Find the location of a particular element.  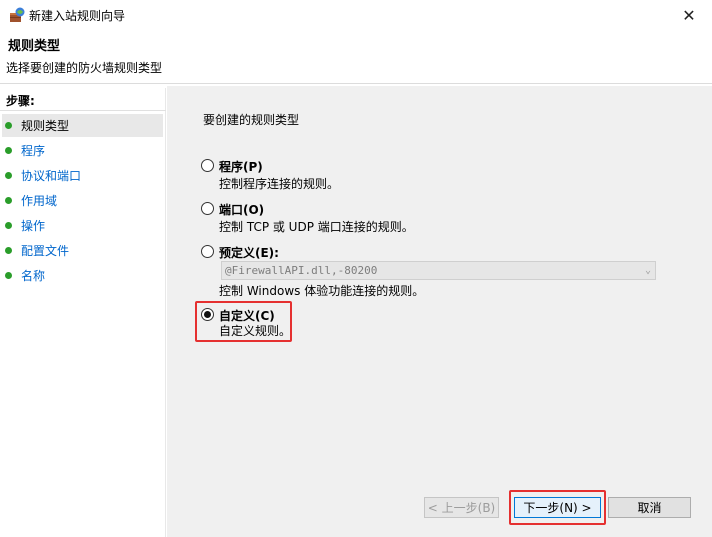

wizard-header: 规则类型 选择要创建的防火墙规则类型 is located at coordinates (356, 57).